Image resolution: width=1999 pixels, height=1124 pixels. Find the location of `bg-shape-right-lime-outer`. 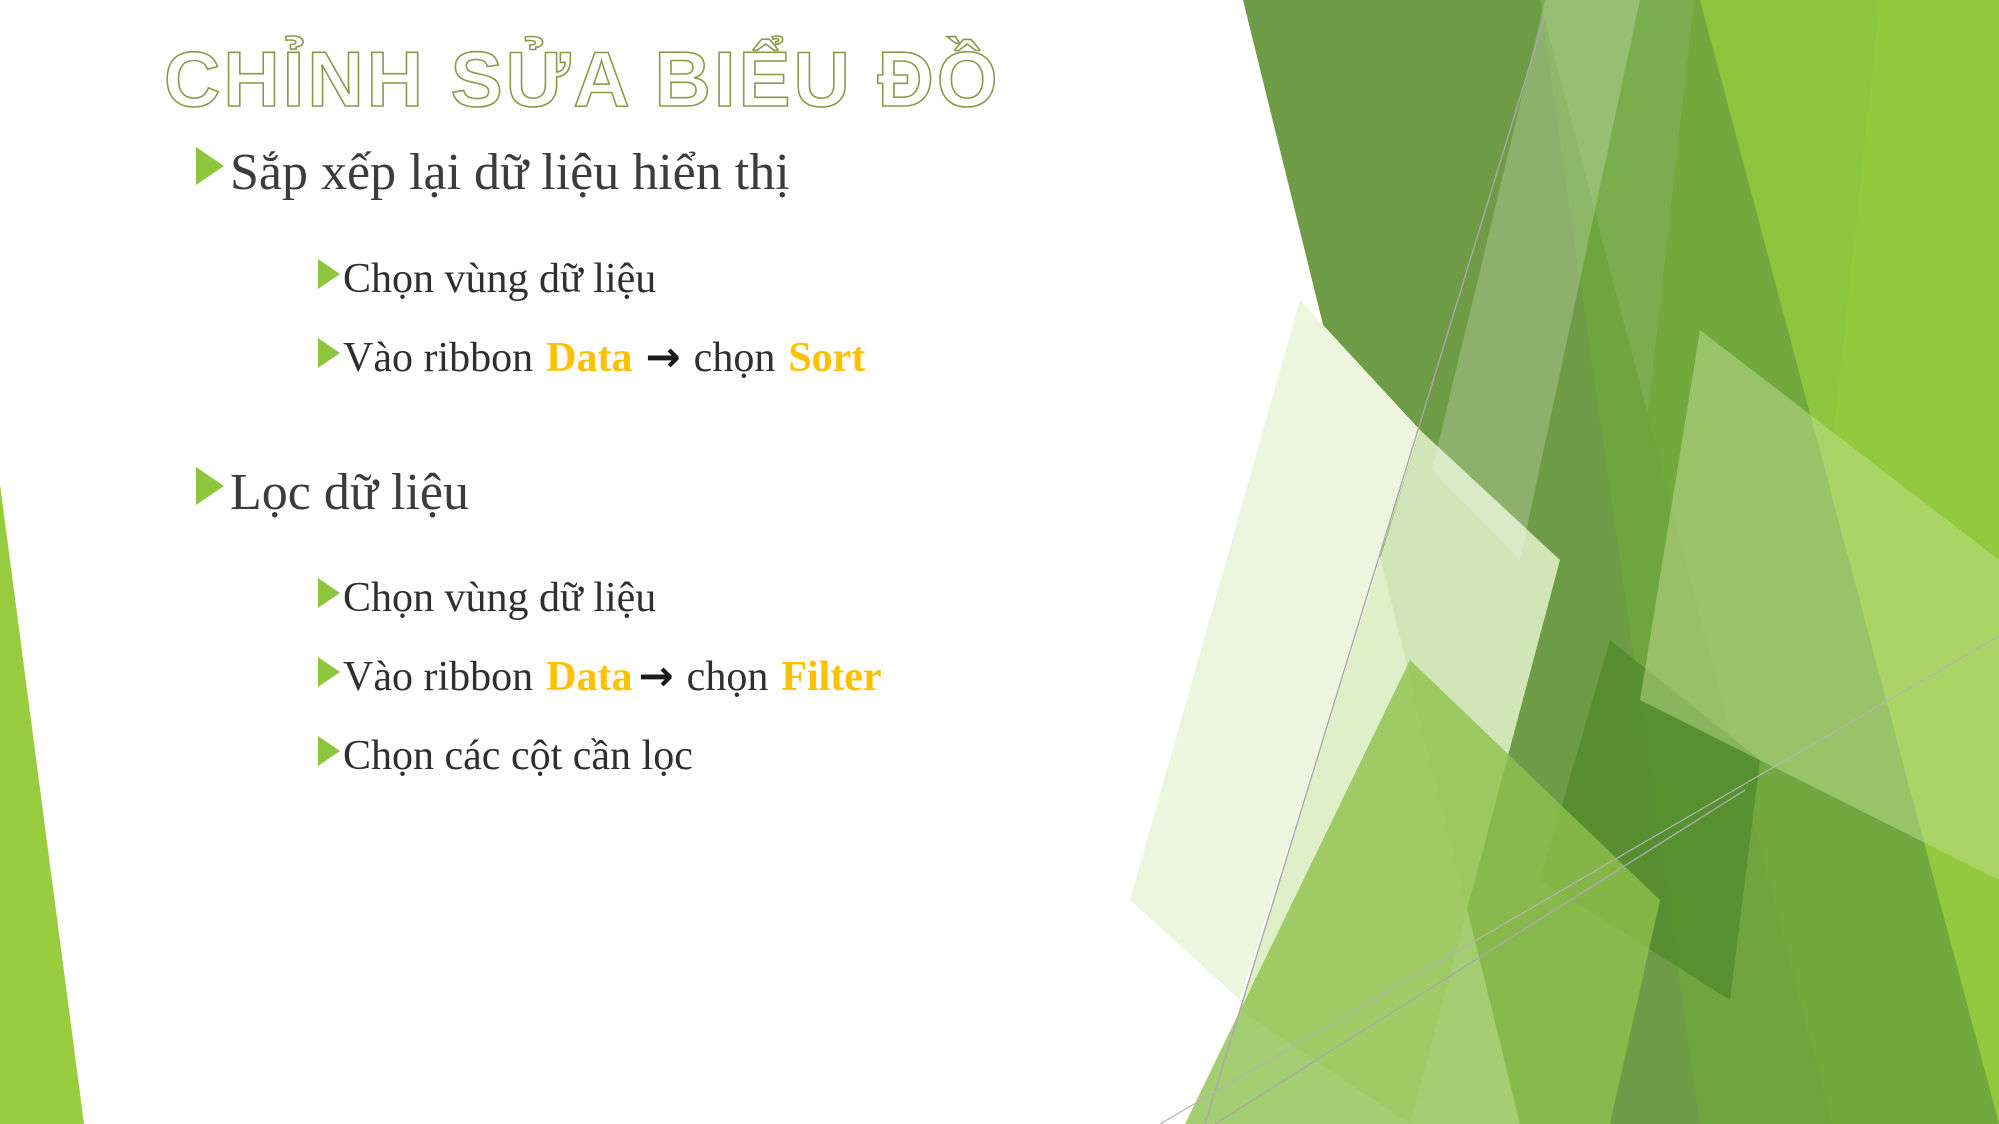

bg-shape-right-lime-outer is located at coordinates (1879, 562).